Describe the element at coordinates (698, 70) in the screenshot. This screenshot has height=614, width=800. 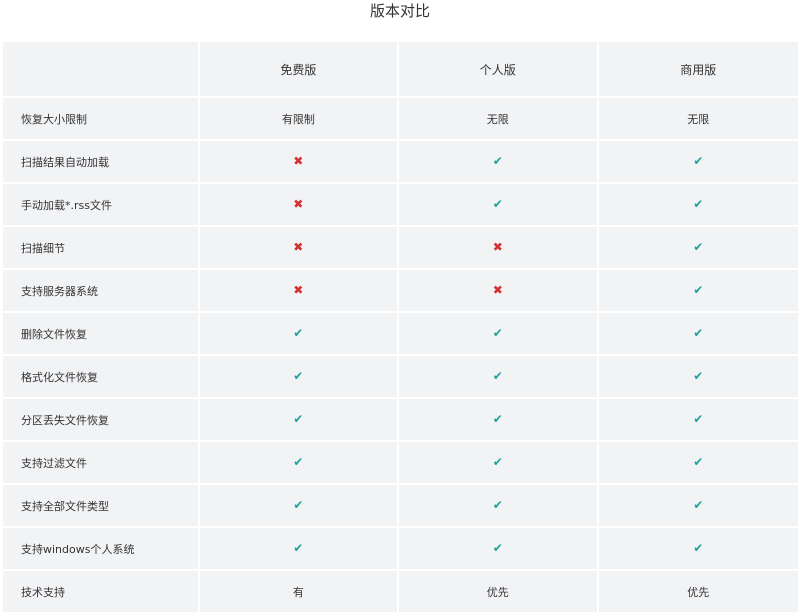
I see `header-business-edition: 商用版` at that location.